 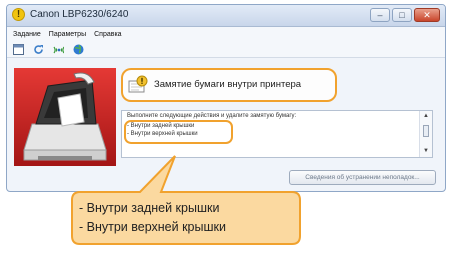 What do you see at coordinates (152, 227) in the screenshot?
I see `callout-line-top-cover: - Внутри верхней крышки` at bounding box center [152, 227].